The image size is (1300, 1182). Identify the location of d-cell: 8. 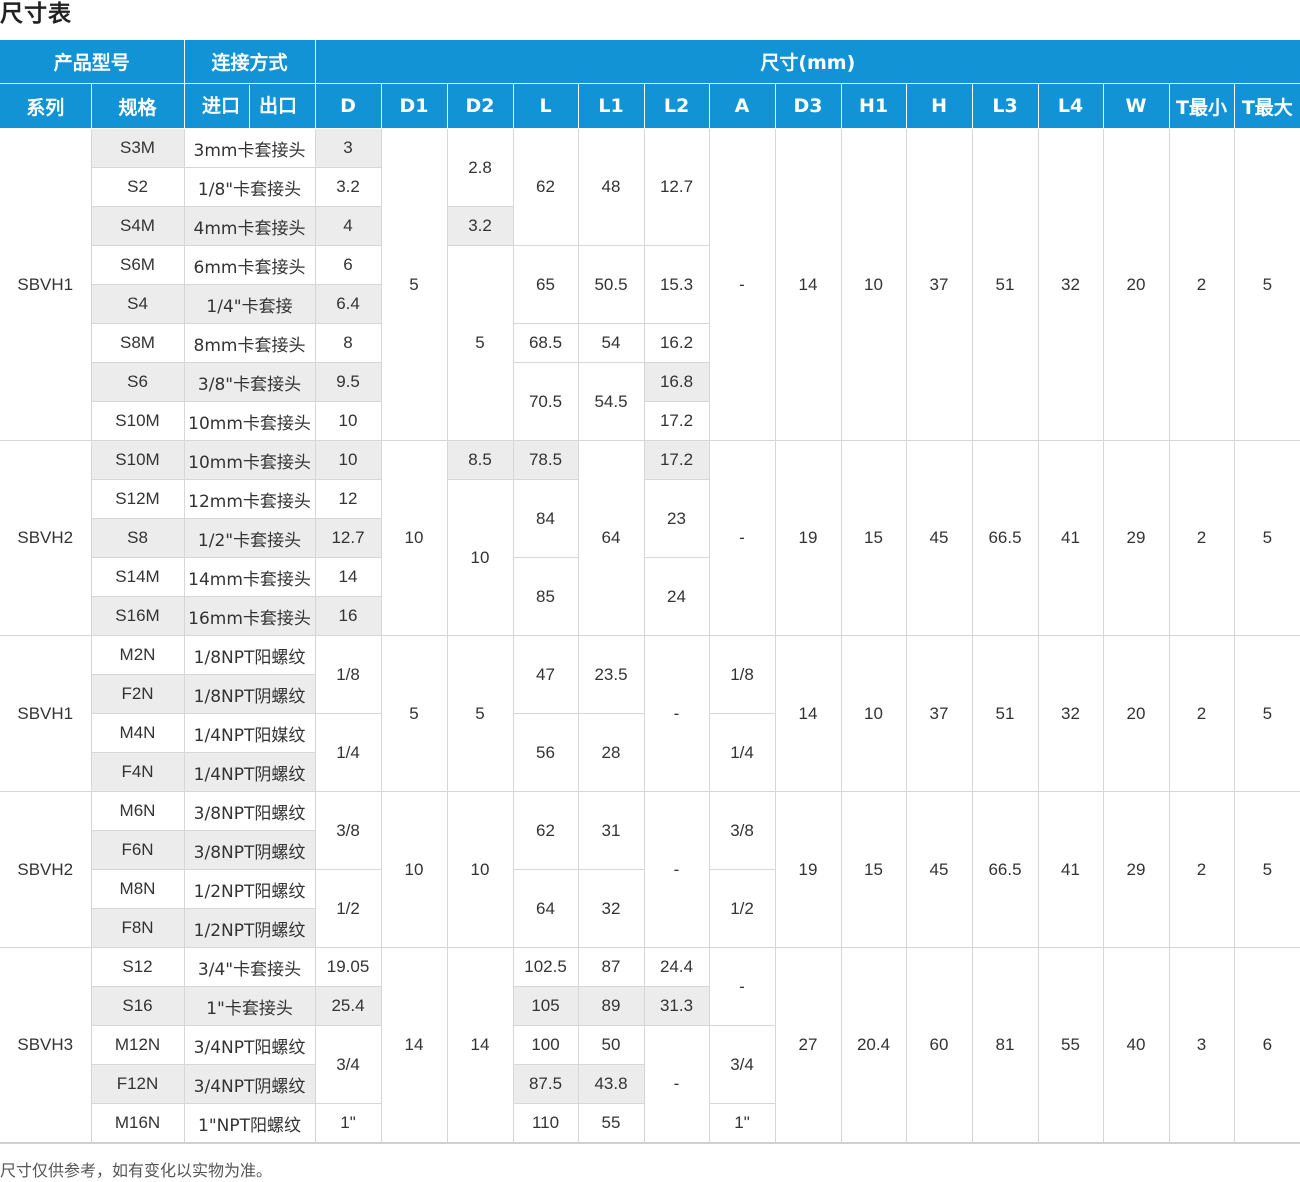
(348, 343).